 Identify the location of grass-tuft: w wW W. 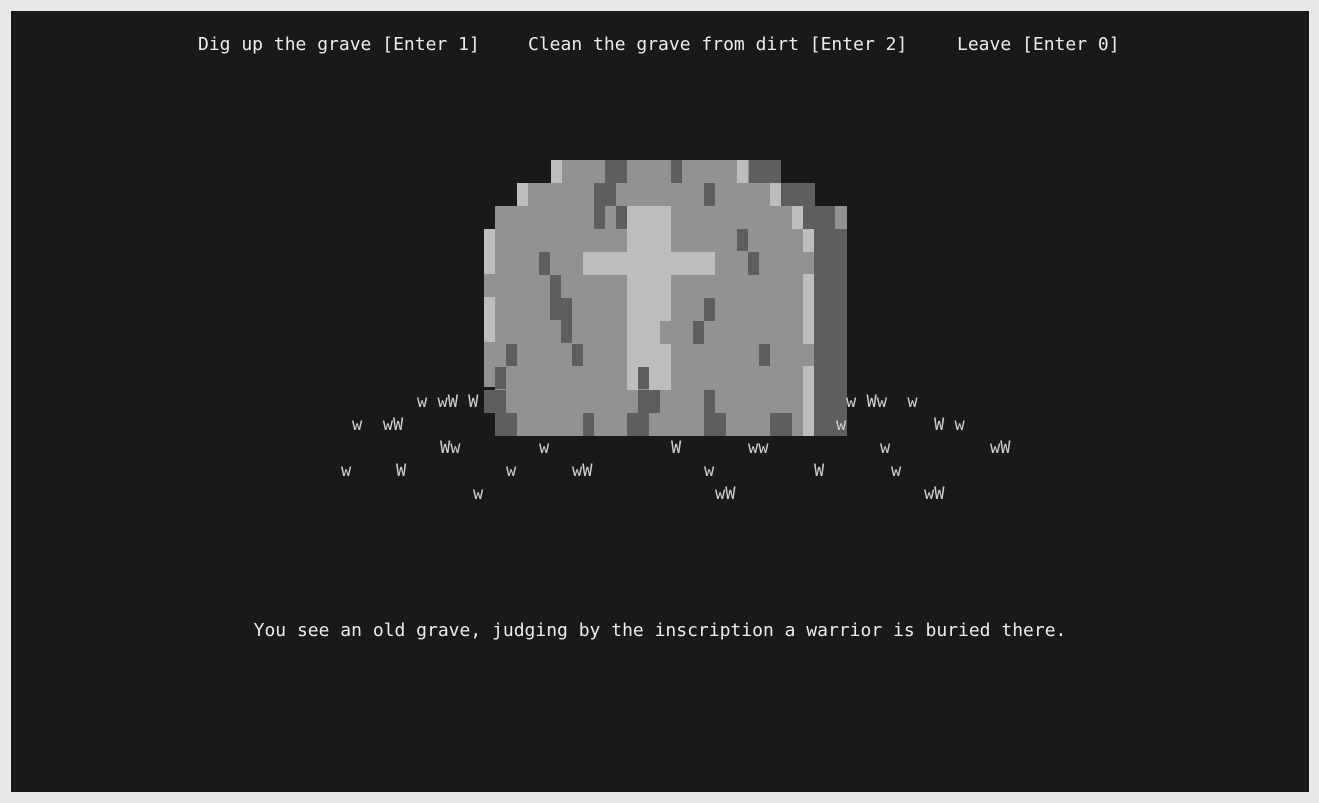
(448, 402).